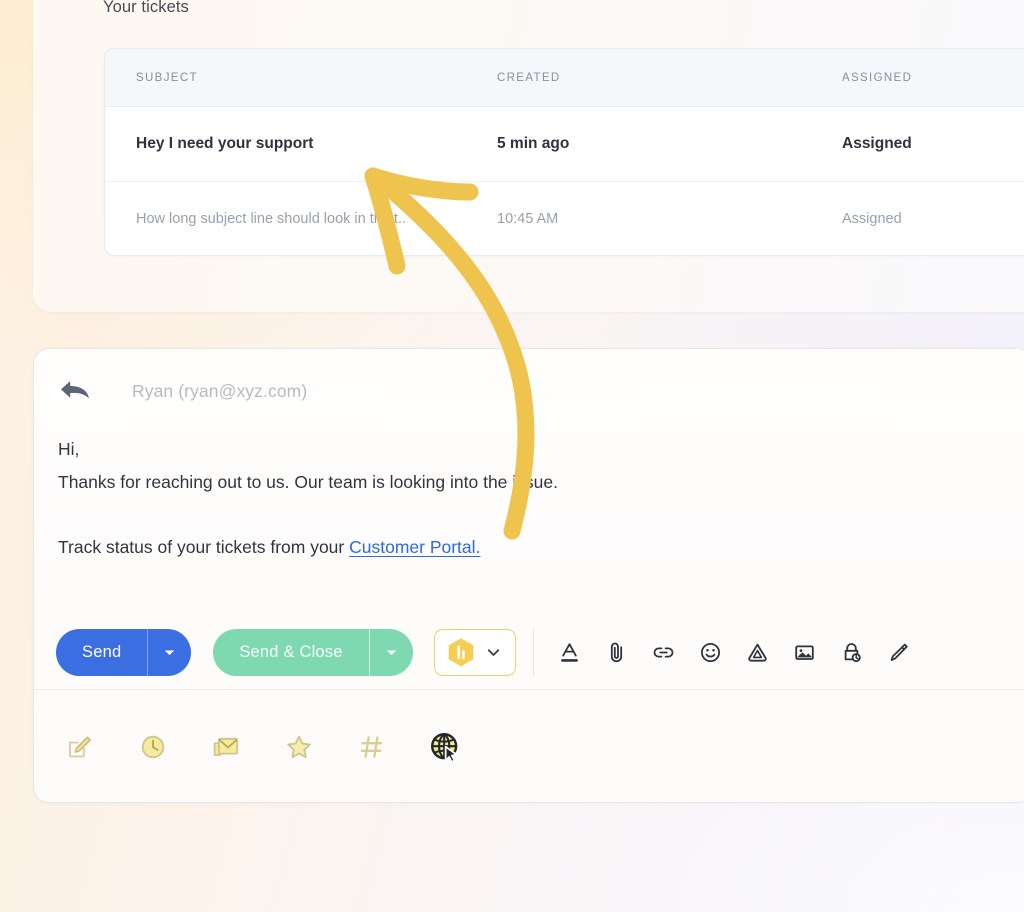 This screenshot has width=1024, height=912. What do you see at coordinates (124, 652) in the screenshot?
I see `send-button: Send` at bounding box center [124, 652].